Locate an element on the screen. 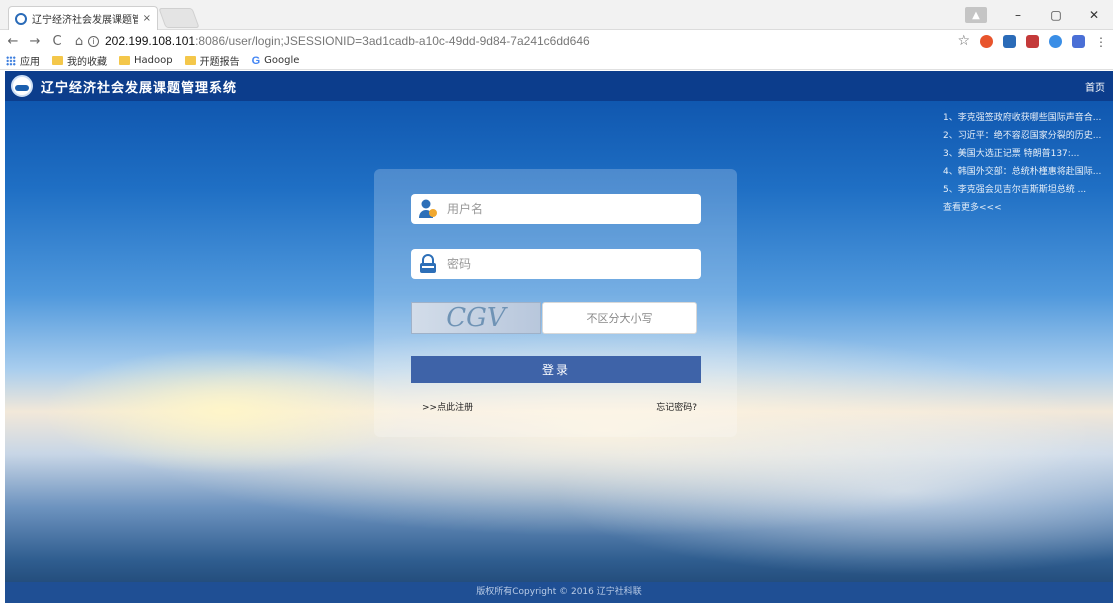  register-link: >>点此注册 is located at coordinates (447, 406).